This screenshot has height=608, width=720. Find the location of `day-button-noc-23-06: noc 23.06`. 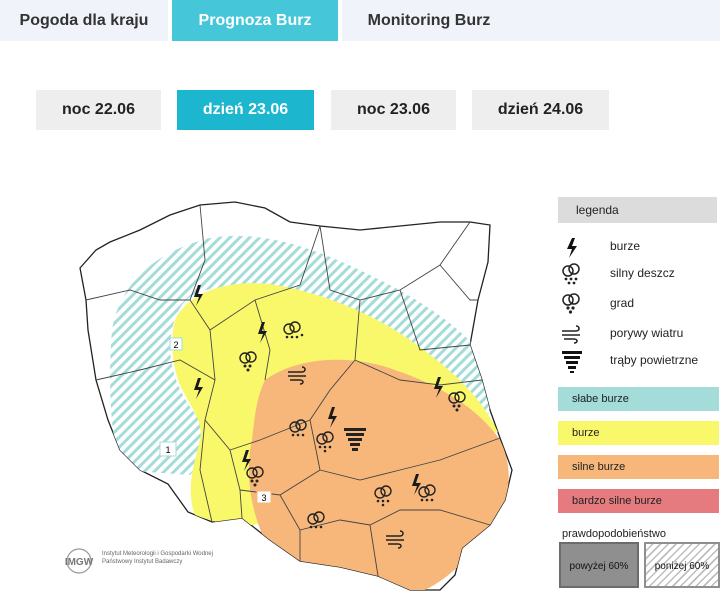

day-button-noc-23-06: noc 23.06 is located at coordinates (393, 110).